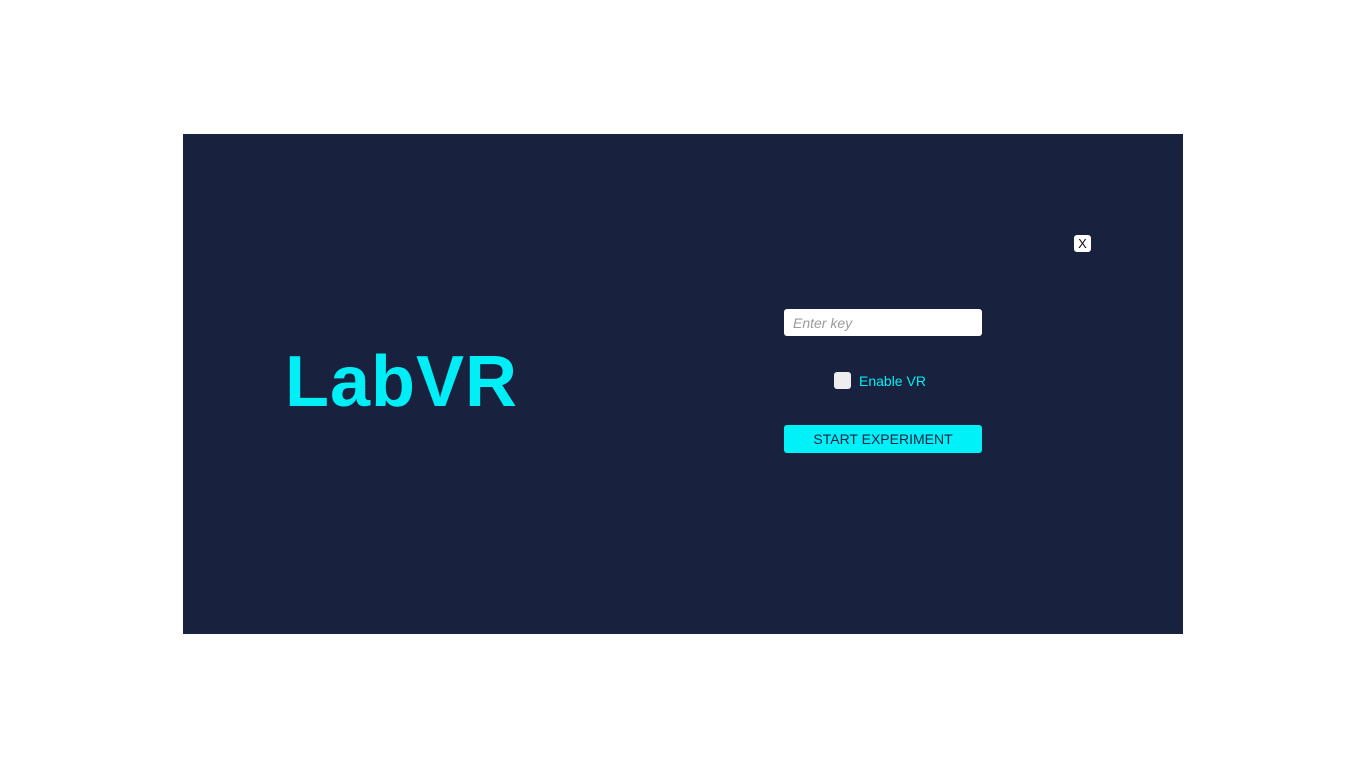 Image resolution: width=1366 pixels, height=768 pixels. What do you see at coordinates (1082, 243) in the screenshot?
I see `close-button: X` at bounding box center [1082, 243].